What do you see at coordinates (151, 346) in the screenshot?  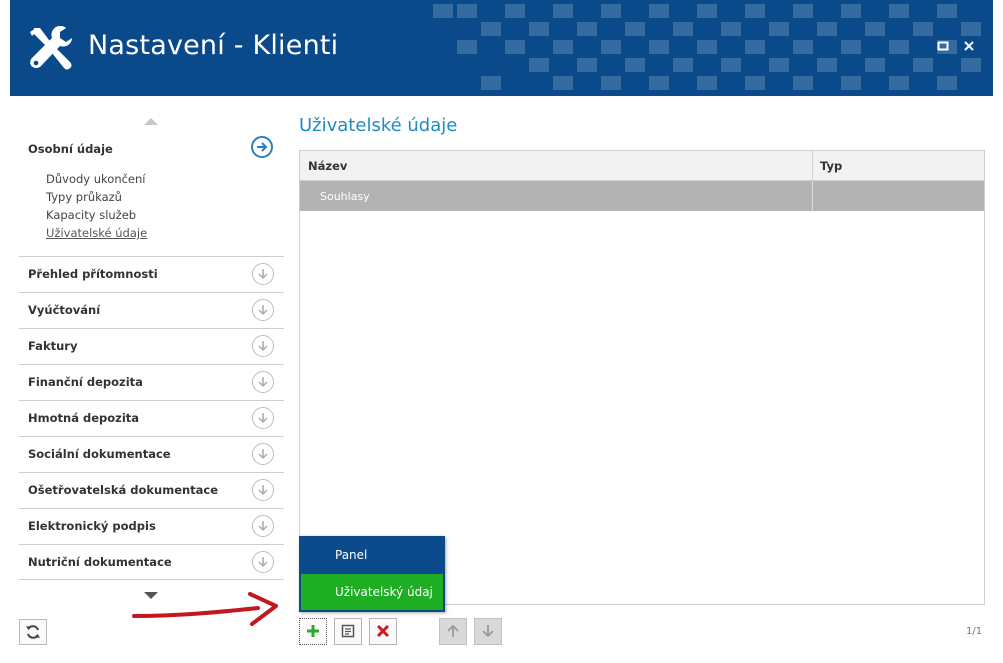 I see `sidebar-section-faktury: Faktury` at bounding box center [151, 346].